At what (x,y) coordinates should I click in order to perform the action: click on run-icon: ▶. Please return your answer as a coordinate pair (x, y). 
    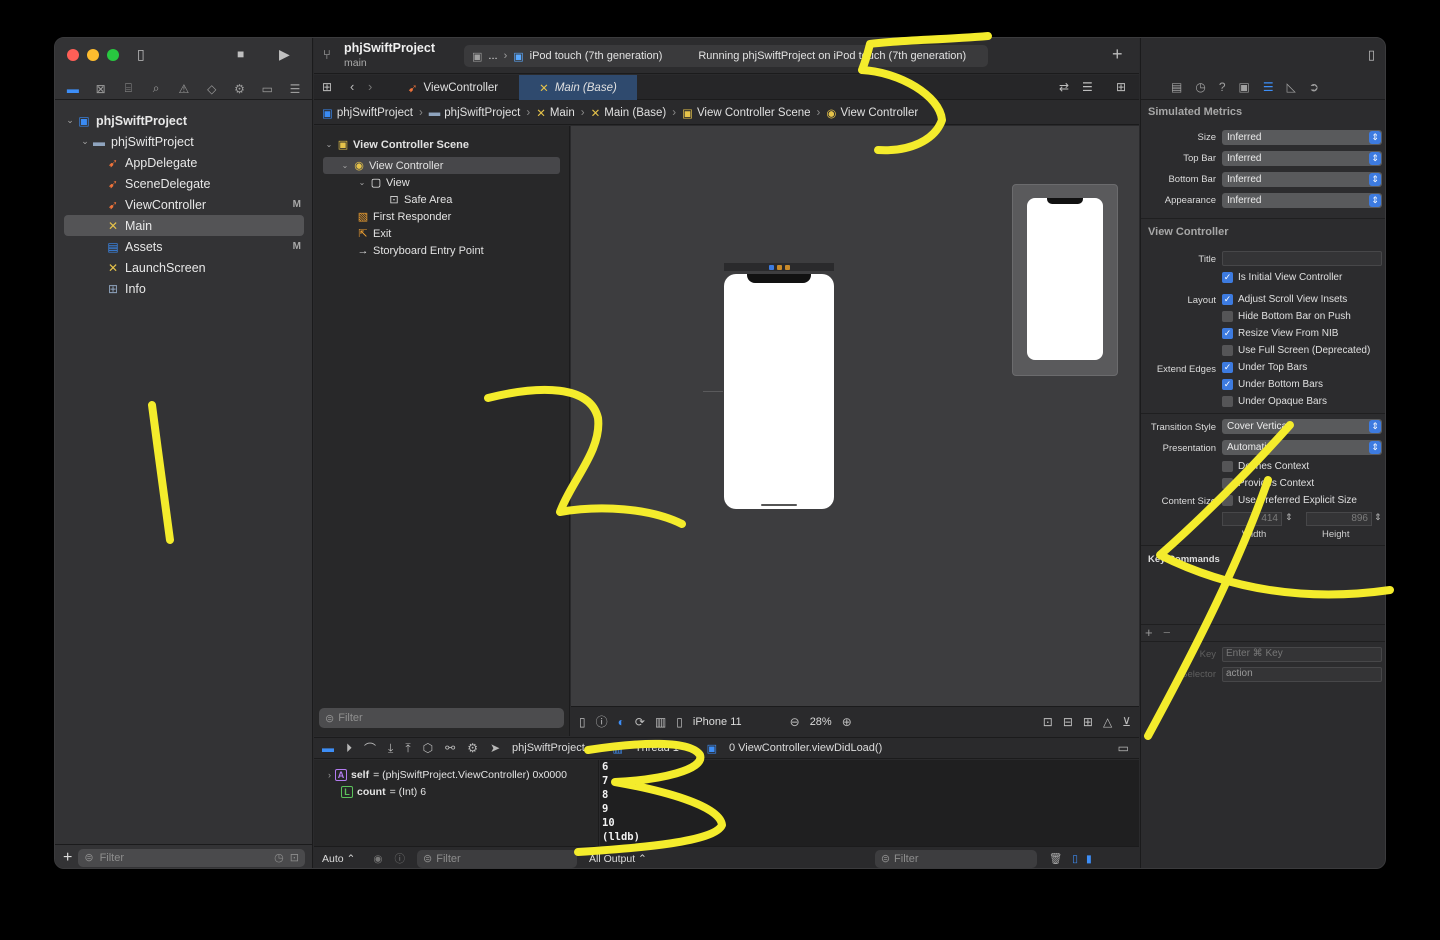
    Looking at the image, I should click on (284, 54).